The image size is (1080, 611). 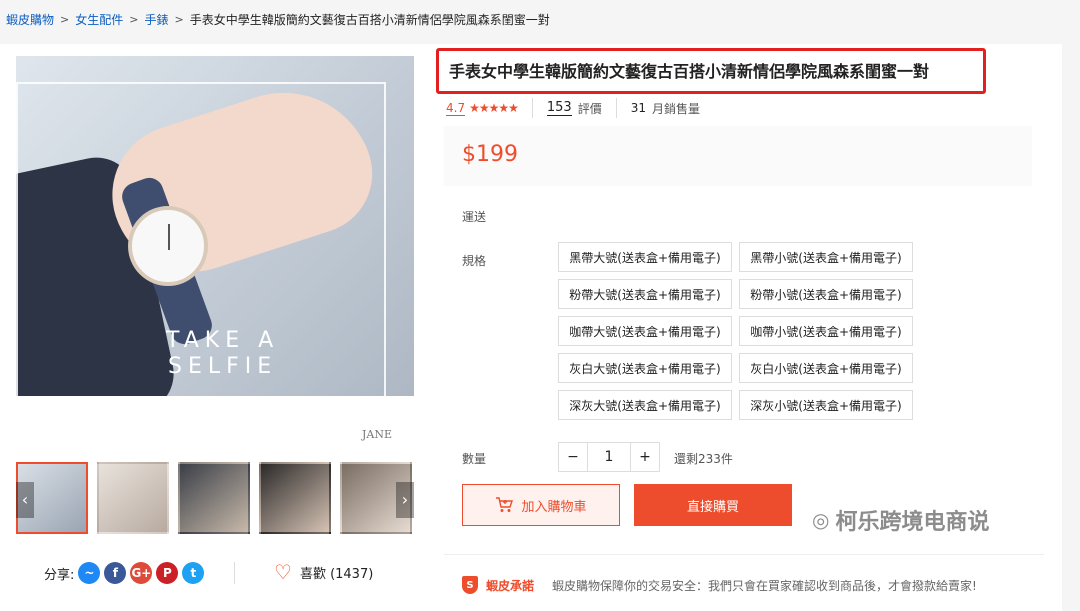 I want to click on product-meta: 4.7 ★★★★★ 153 評價 31 月銷售量, so click(x=573, y=108).